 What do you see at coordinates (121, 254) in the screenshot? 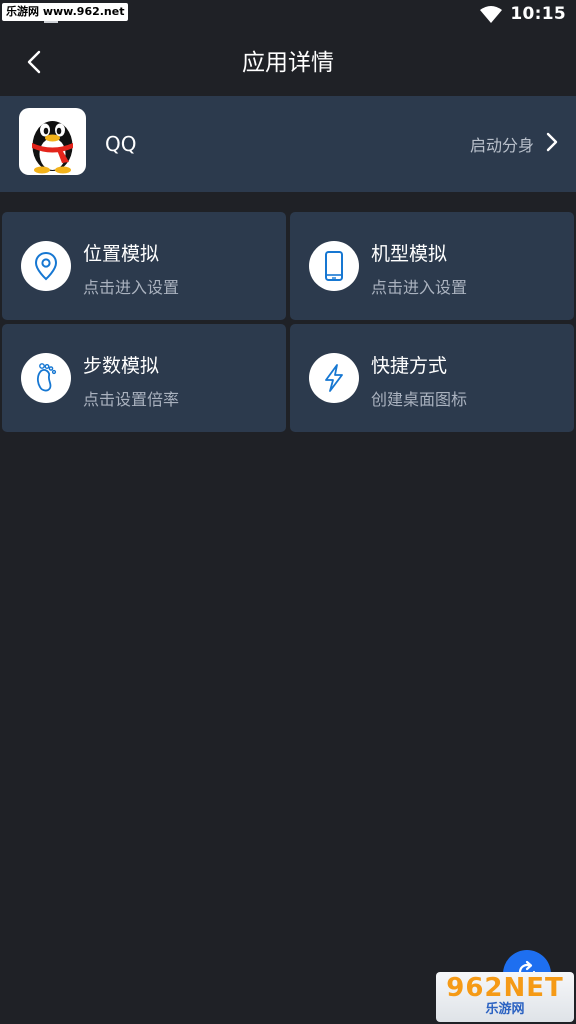
I see `card-title: 位置模拟` at bounding box center [121, 254].